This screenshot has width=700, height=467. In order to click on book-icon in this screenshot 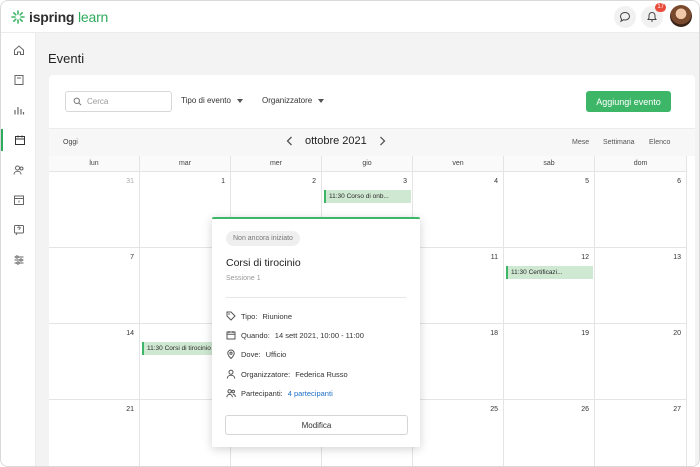, I will do `click(19, 80)`.